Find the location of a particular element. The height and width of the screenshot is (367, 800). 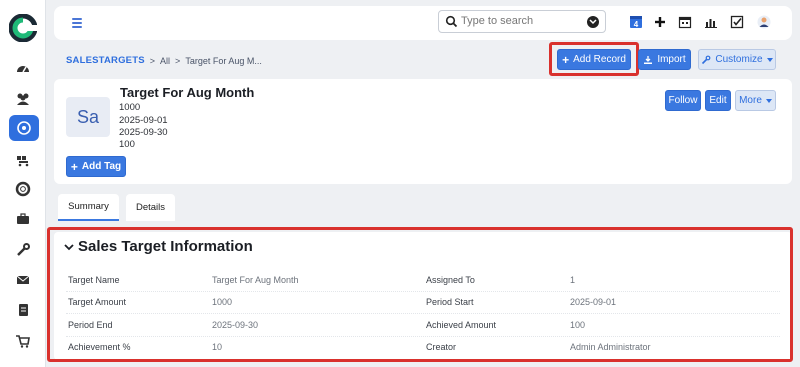

follow-button: Follow is located at coordinates (683, 100).